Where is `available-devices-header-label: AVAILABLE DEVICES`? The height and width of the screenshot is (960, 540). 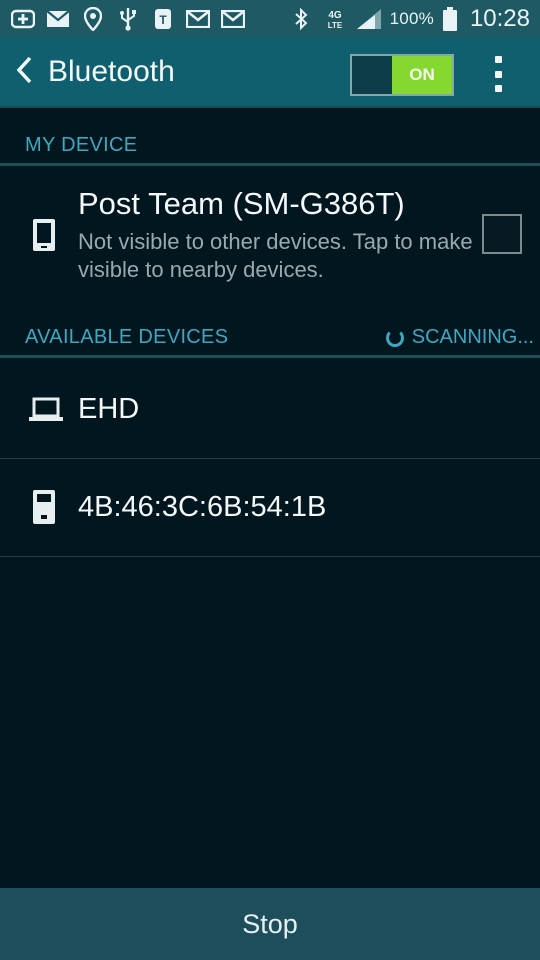 available-devices-header-label: AVAILABLE DEVICES is located at coordinates (127, 337).